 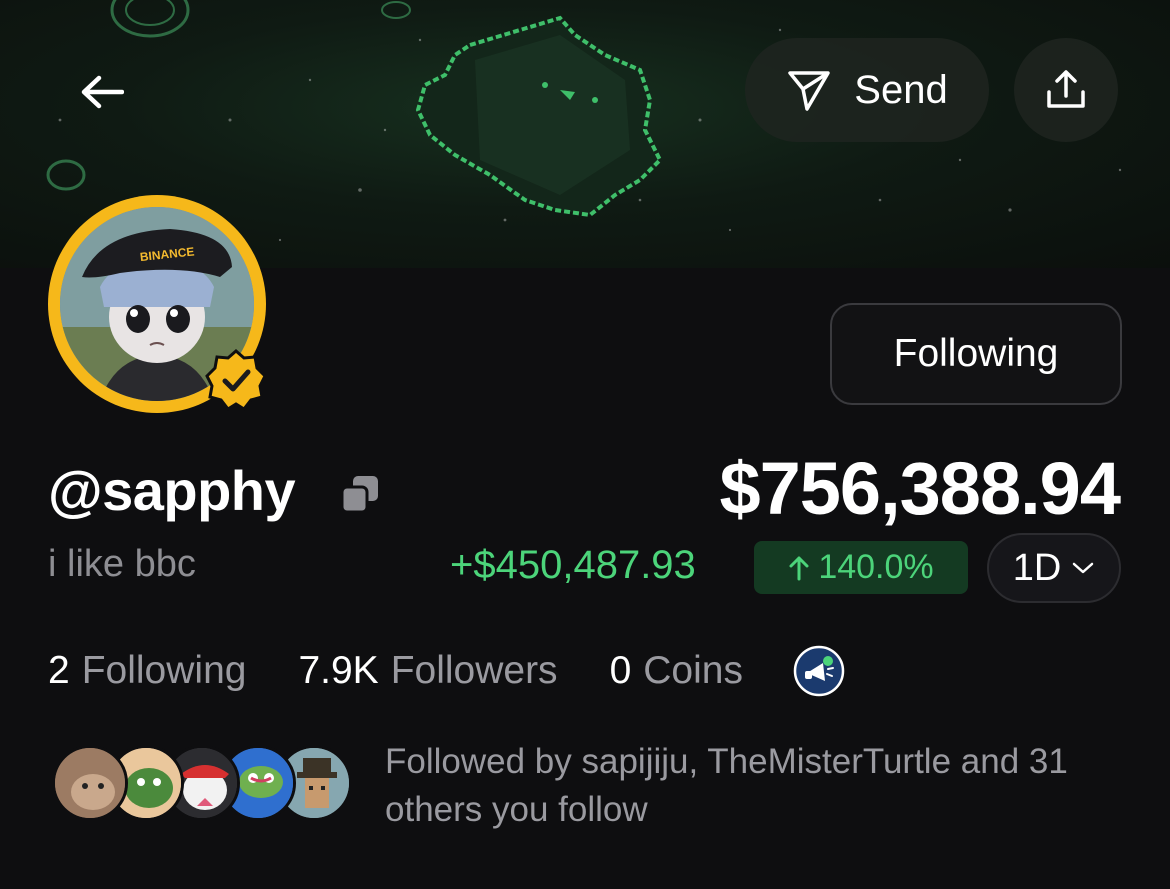 I want to click on followers-label: Followers, so click(x=474, y=670).